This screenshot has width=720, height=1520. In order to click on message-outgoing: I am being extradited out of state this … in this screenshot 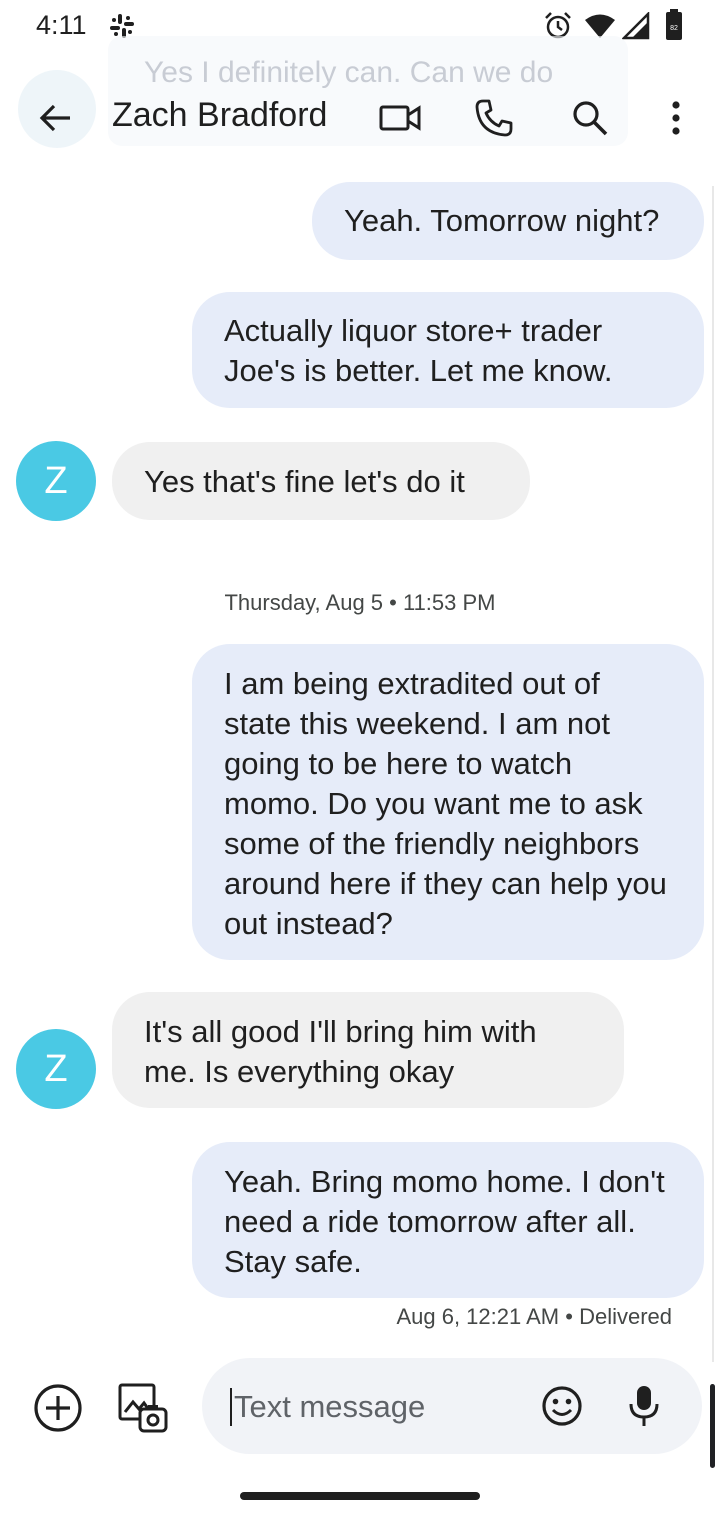, I will do `click(448, 802)`.